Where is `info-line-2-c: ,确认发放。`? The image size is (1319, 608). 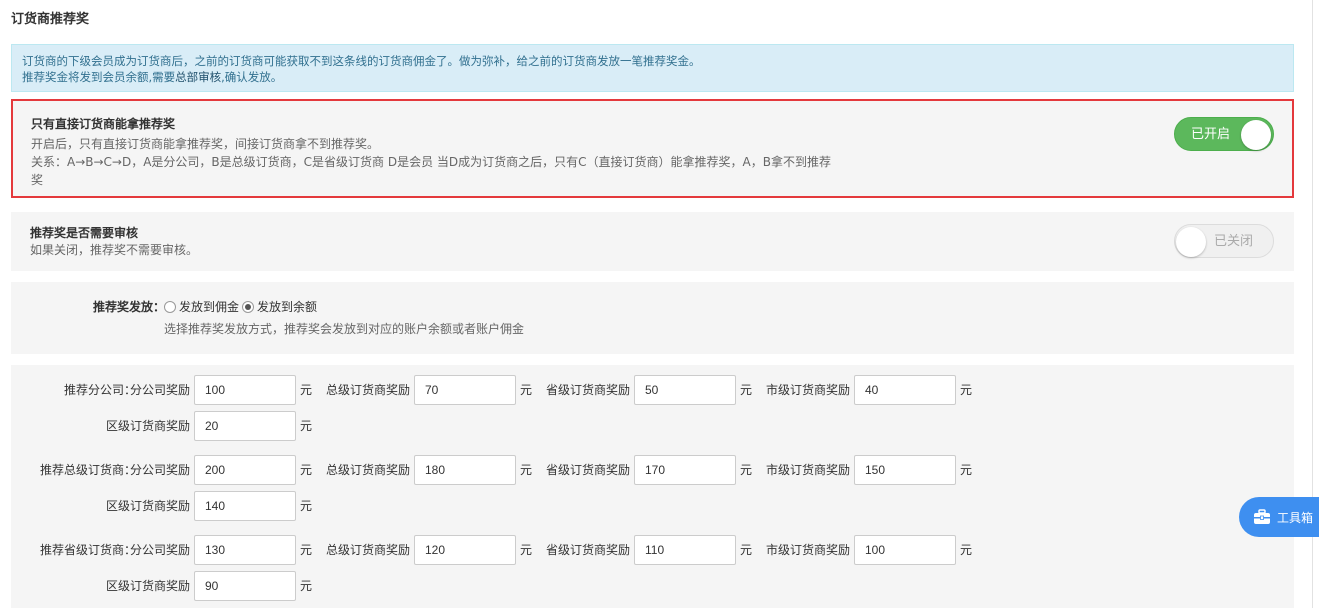
info-line-2-c: ,确认发放。 is located at coordinates (252, 77).